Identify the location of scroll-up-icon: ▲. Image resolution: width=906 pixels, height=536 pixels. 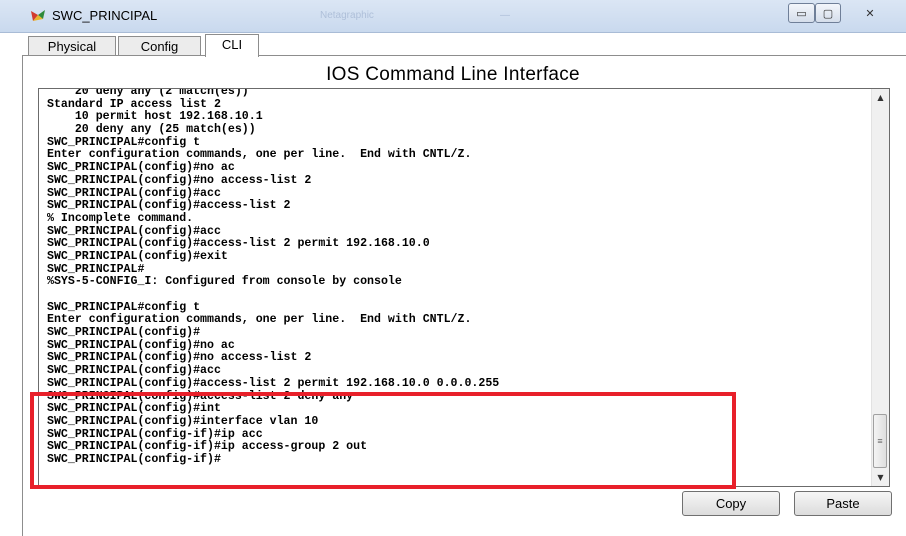
(880, 97).